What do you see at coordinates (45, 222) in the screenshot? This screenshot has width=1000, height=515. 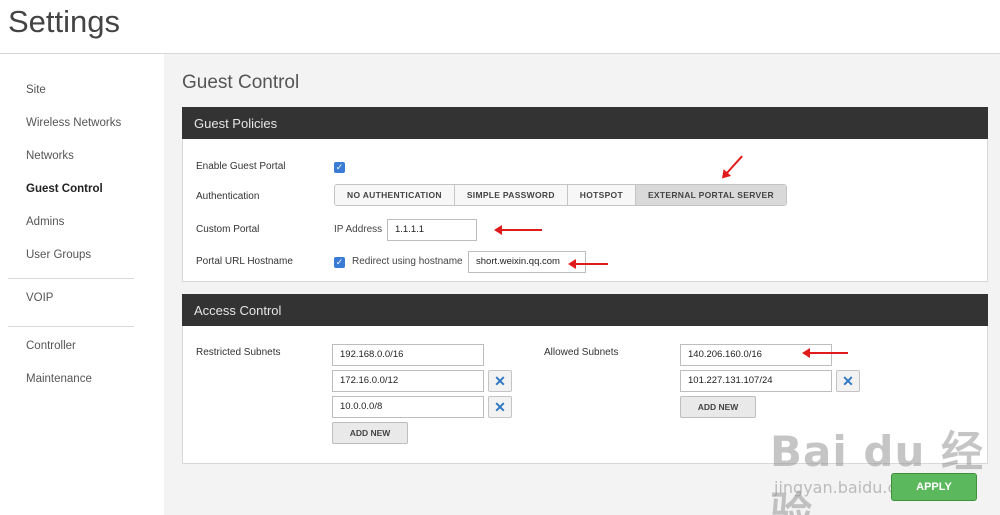 I see `sidebar-item-admins: Admins` at bounding box center [45, 222].